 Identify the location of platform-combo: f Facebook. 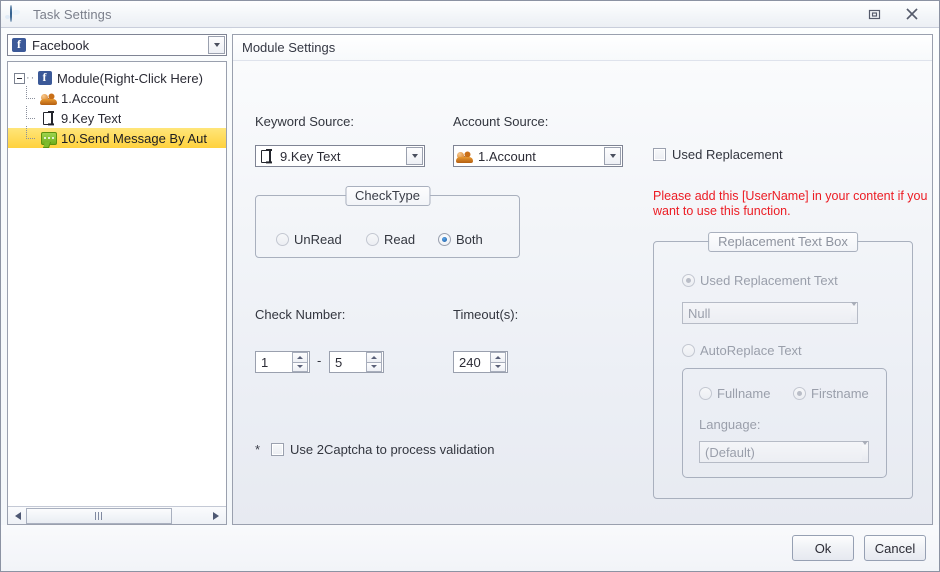
(117, 45).